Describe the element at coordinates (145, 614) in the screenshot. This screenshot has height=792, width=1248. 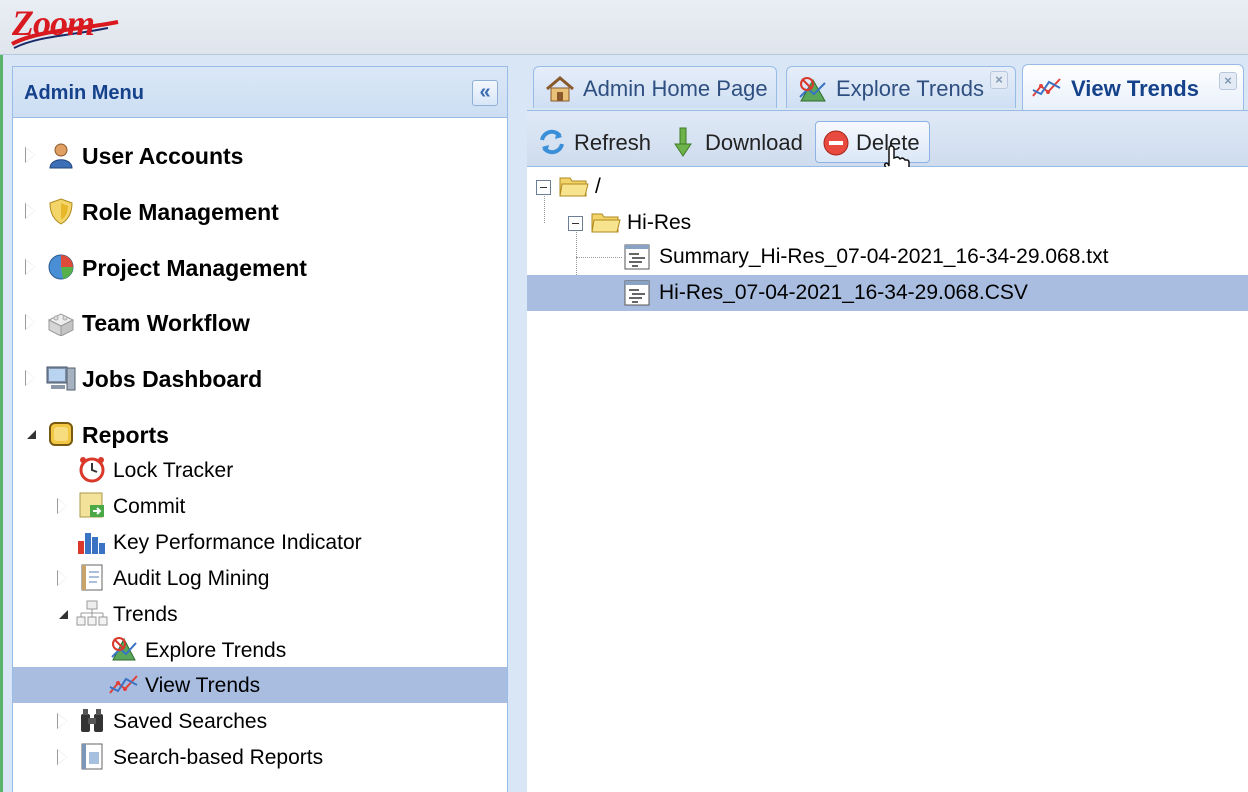
I see `menu-item-label: Trends` at that location.